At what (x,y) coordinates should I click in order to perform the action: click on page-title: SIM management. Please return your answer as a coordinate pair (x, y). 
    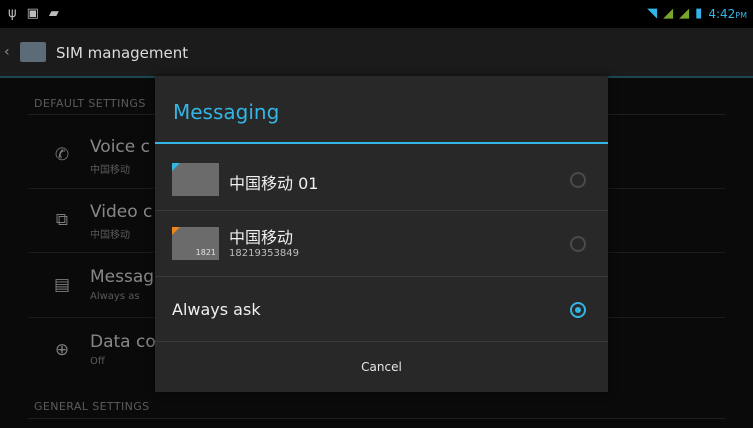
    Looking at the image, I should click on (122, 53).